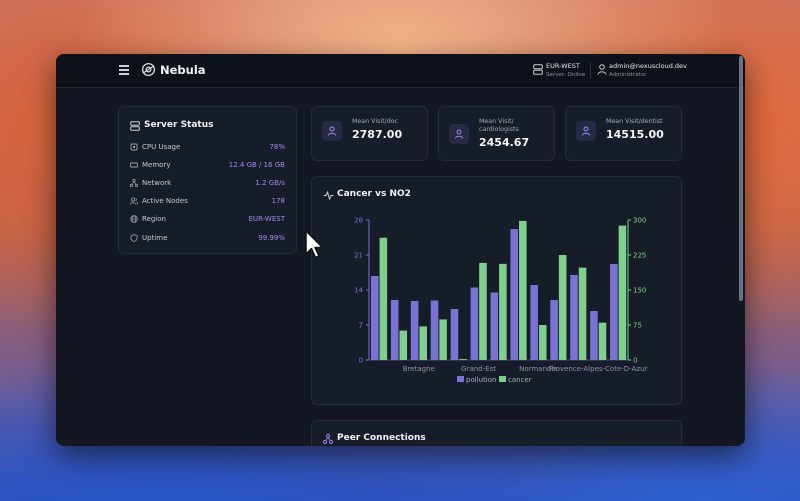 This screenshot has height=501, width=800. What do you see at coordinates (124, 70) in the screenshot?
I see `menu-icon` at bounding box center [124, 70].